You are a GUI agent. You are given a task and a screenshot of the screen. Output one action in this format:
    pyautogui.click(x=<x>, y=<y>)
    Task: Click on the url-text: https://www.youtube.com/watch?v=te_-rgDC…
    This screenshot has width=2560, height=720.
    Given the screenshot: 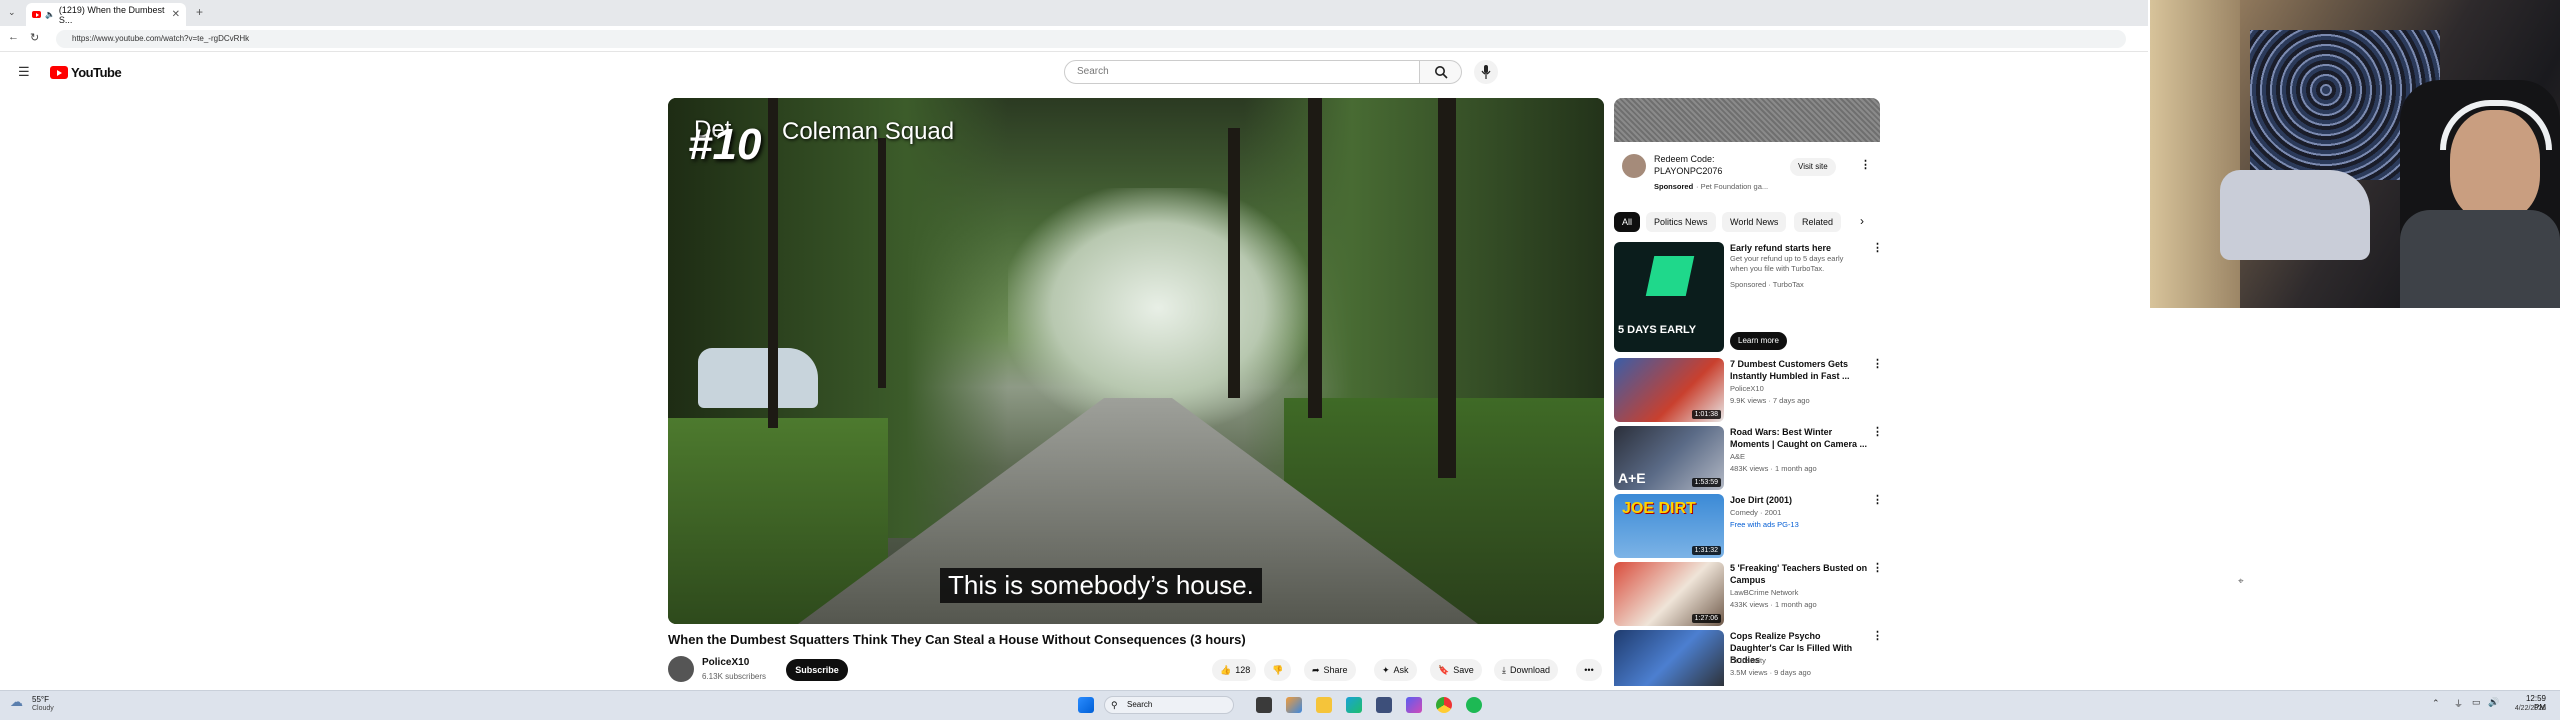 What is the action you would take?
    pyautogui.click(x=161, y=38)
    